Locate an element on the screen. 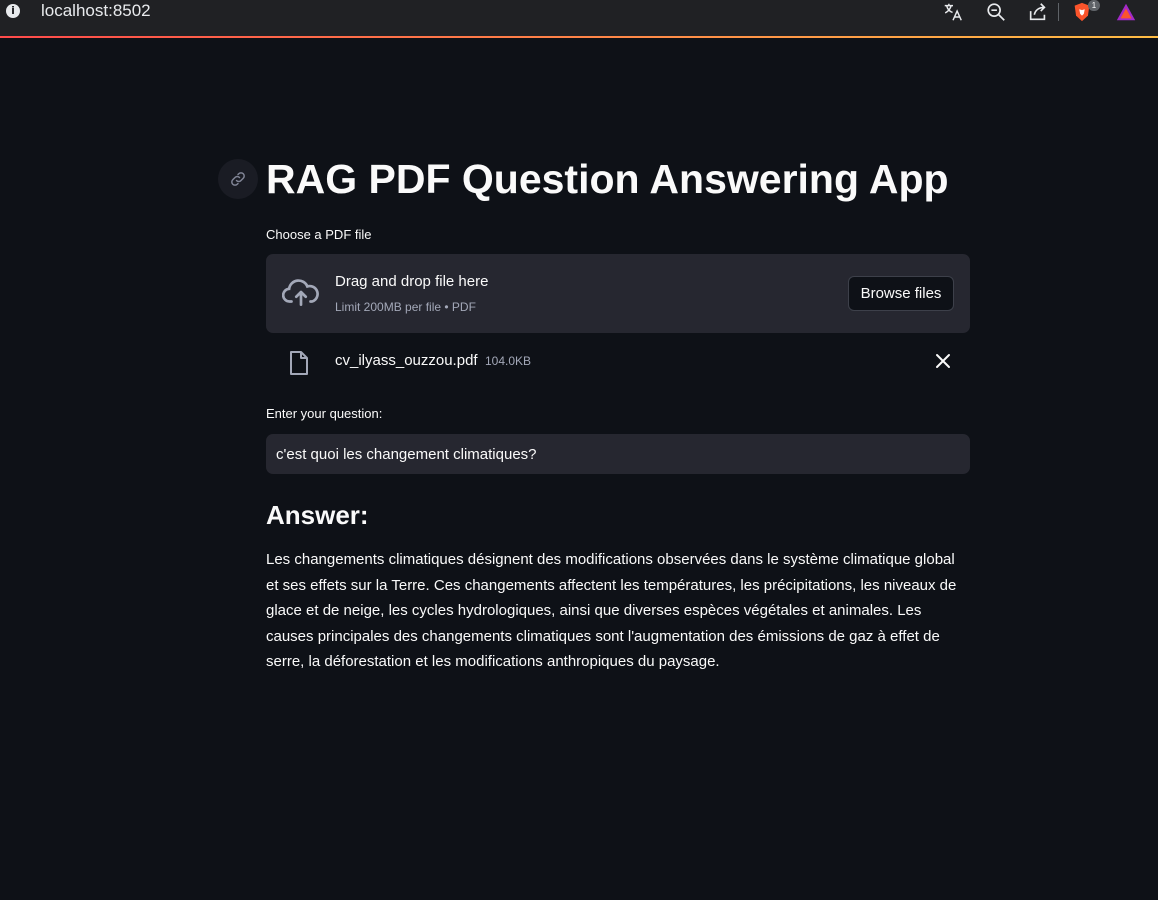 This screenshot has width=1158, height=900. page-title: RAG PDF Question Answering App is located at coordinates (607, 179).